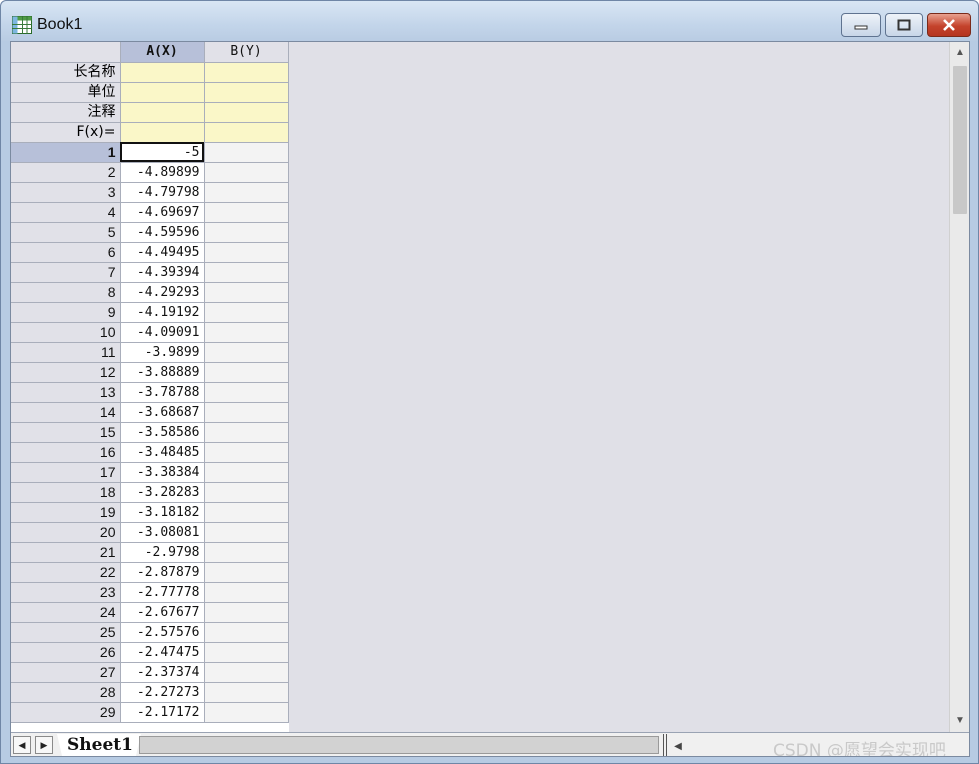 The image size is (979, 764). What do you see at coordinates (162, 392) in the screenshot?
I see `cell-a: -3.78788` at bounding box center [162, 392].